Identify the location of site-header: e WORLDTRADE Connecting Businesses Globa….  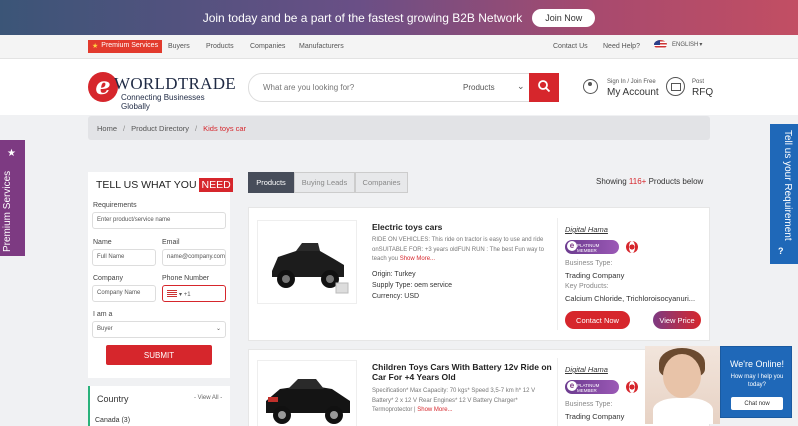
(399, 87).